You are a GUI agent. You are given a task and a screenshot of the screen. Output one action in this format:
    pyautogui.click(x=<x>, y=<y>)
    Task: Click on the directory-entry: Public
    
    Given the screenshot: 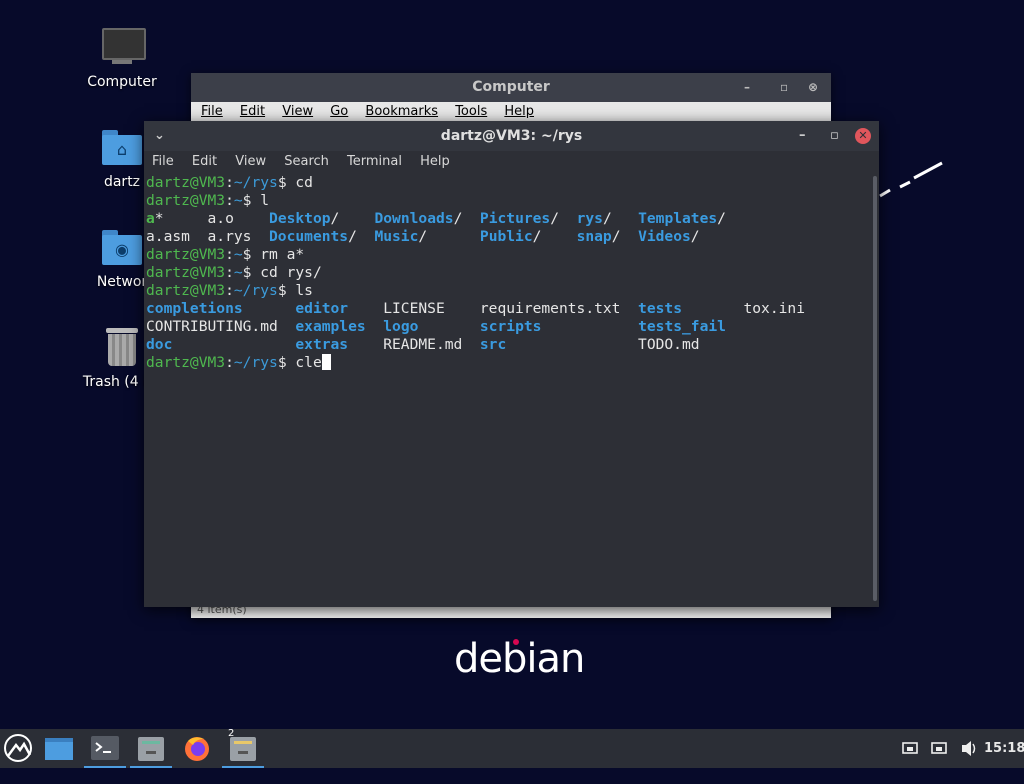 What is the action you would take?
    pyautogui.click(x=506, y=236)
    